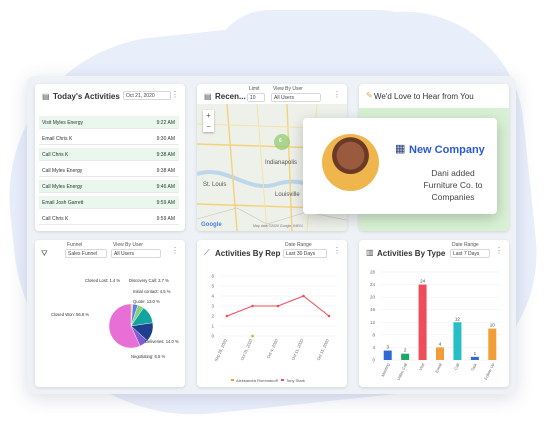 This screenshot has width=550, height=425. Describe the element at coordinates (387, 347) in the screenshot. I see `bar-value-label: 3` at that location.